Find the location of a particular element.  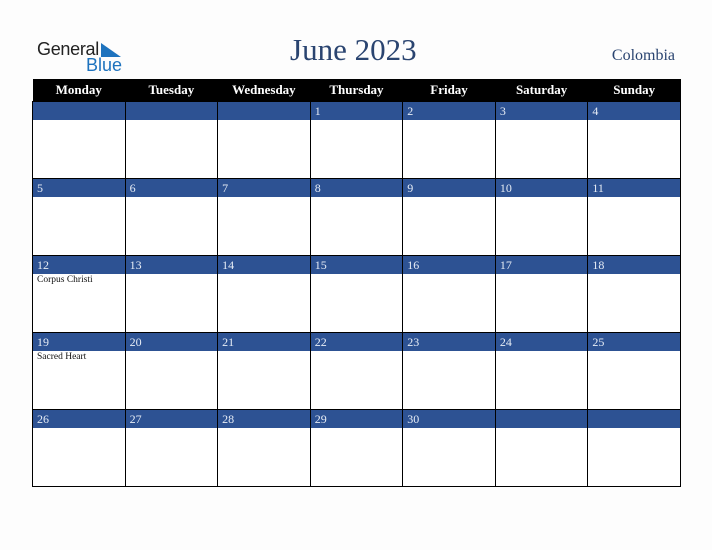

holiday-label: Corpus Christi is located at coordinates (65, 280).